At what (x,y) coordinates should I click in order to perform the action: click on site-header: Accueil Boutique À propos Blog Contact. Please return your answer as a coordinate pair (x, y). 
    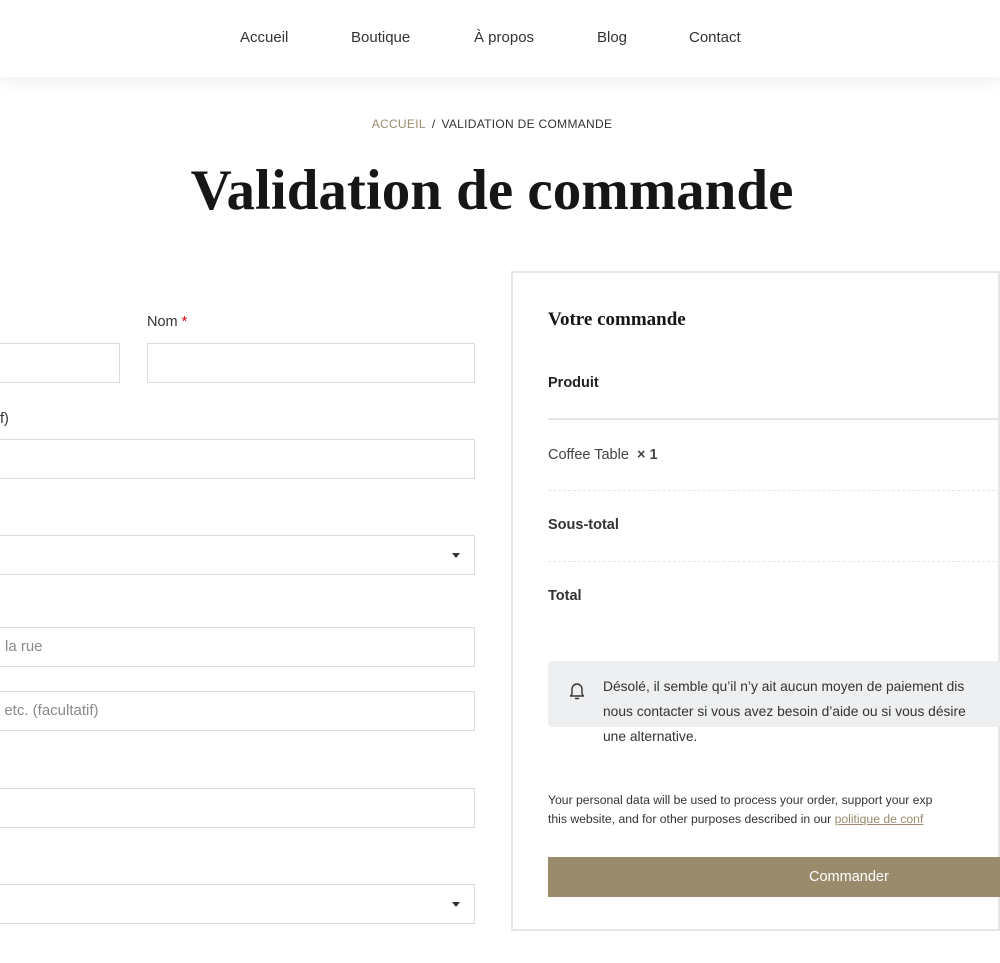
    Looking at the image, I should click on (500, 38).